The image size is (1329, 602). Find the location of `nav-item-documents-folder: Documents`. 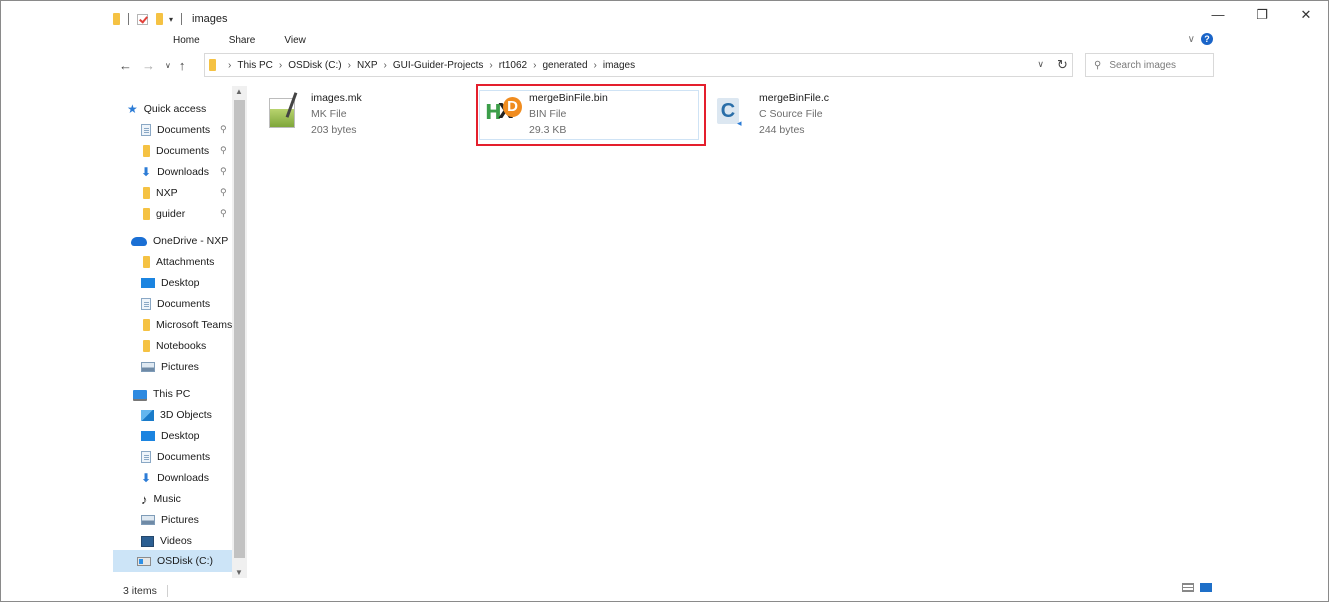

nav-item-documents-folder: Documents is located at coordinates (175, 151).